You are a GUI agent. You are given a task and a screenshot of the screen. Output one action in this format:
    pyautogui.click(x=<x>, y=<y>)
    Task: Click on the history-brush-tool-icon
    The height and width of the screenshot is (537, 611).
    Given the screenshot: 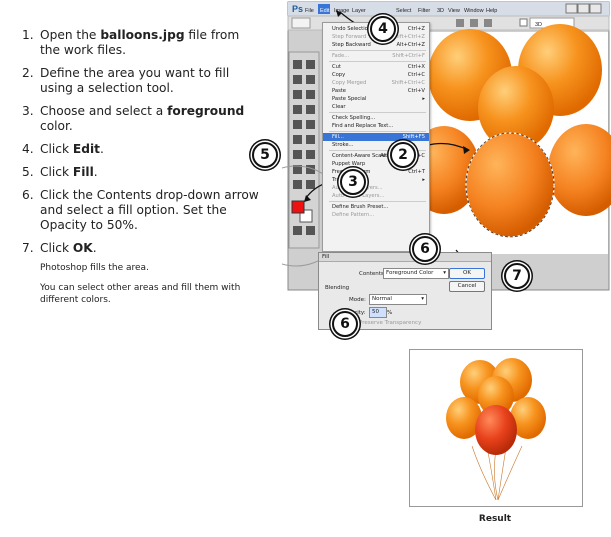 What is the action you would take?
    pyautogui.click(x=310, y=124)
    